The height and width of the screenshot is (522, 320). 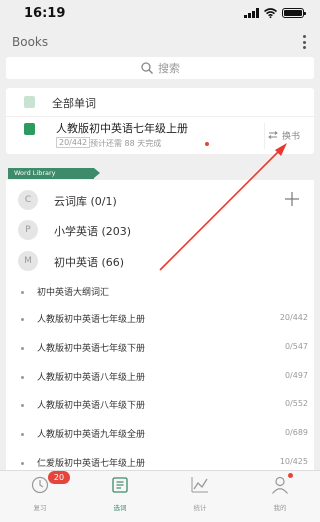 I want to click on all-words-row: 全部单词, so click(x=160, y=102).